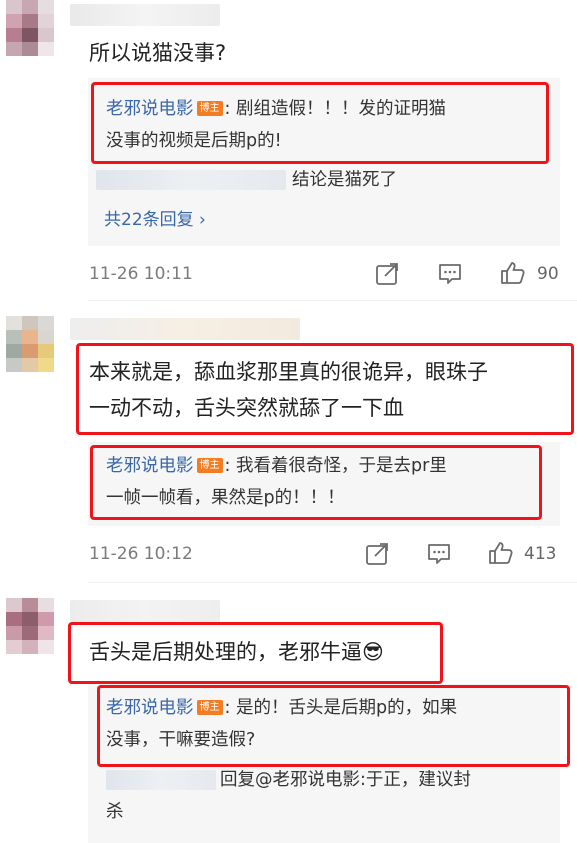 The width and height of the screenshot is (577, 843). Describe the element at coordinates (158, 53) in the screenshot. I see `comment-text: 所以说猫没事?` at that location.